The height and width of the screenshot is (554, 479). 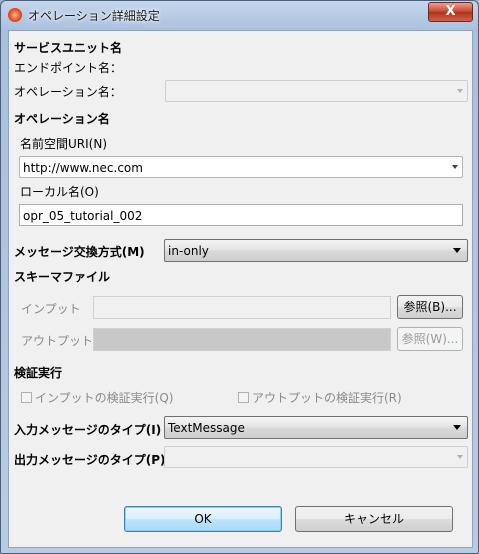 What do you see at coordinates (38, 373) in the screenshot?
I see `validation-heading: 検証実行` at bounding box center [38, 373].